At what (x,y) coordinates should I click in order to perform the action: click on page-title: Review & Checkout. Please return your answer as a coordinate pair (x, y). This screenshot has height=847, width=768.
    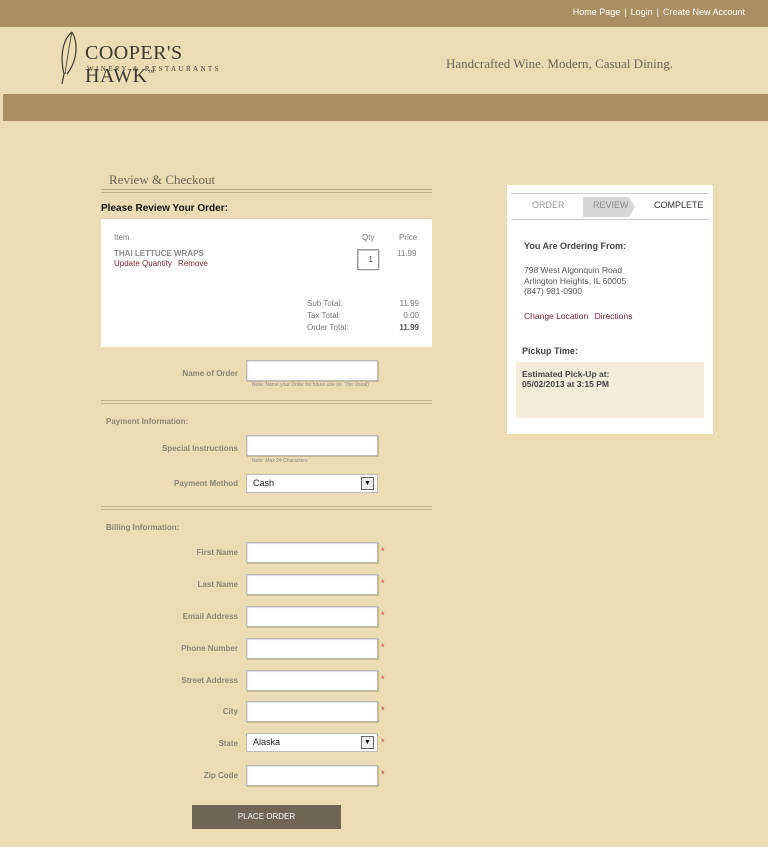
    Looking at the image, I should click on (162, 179).